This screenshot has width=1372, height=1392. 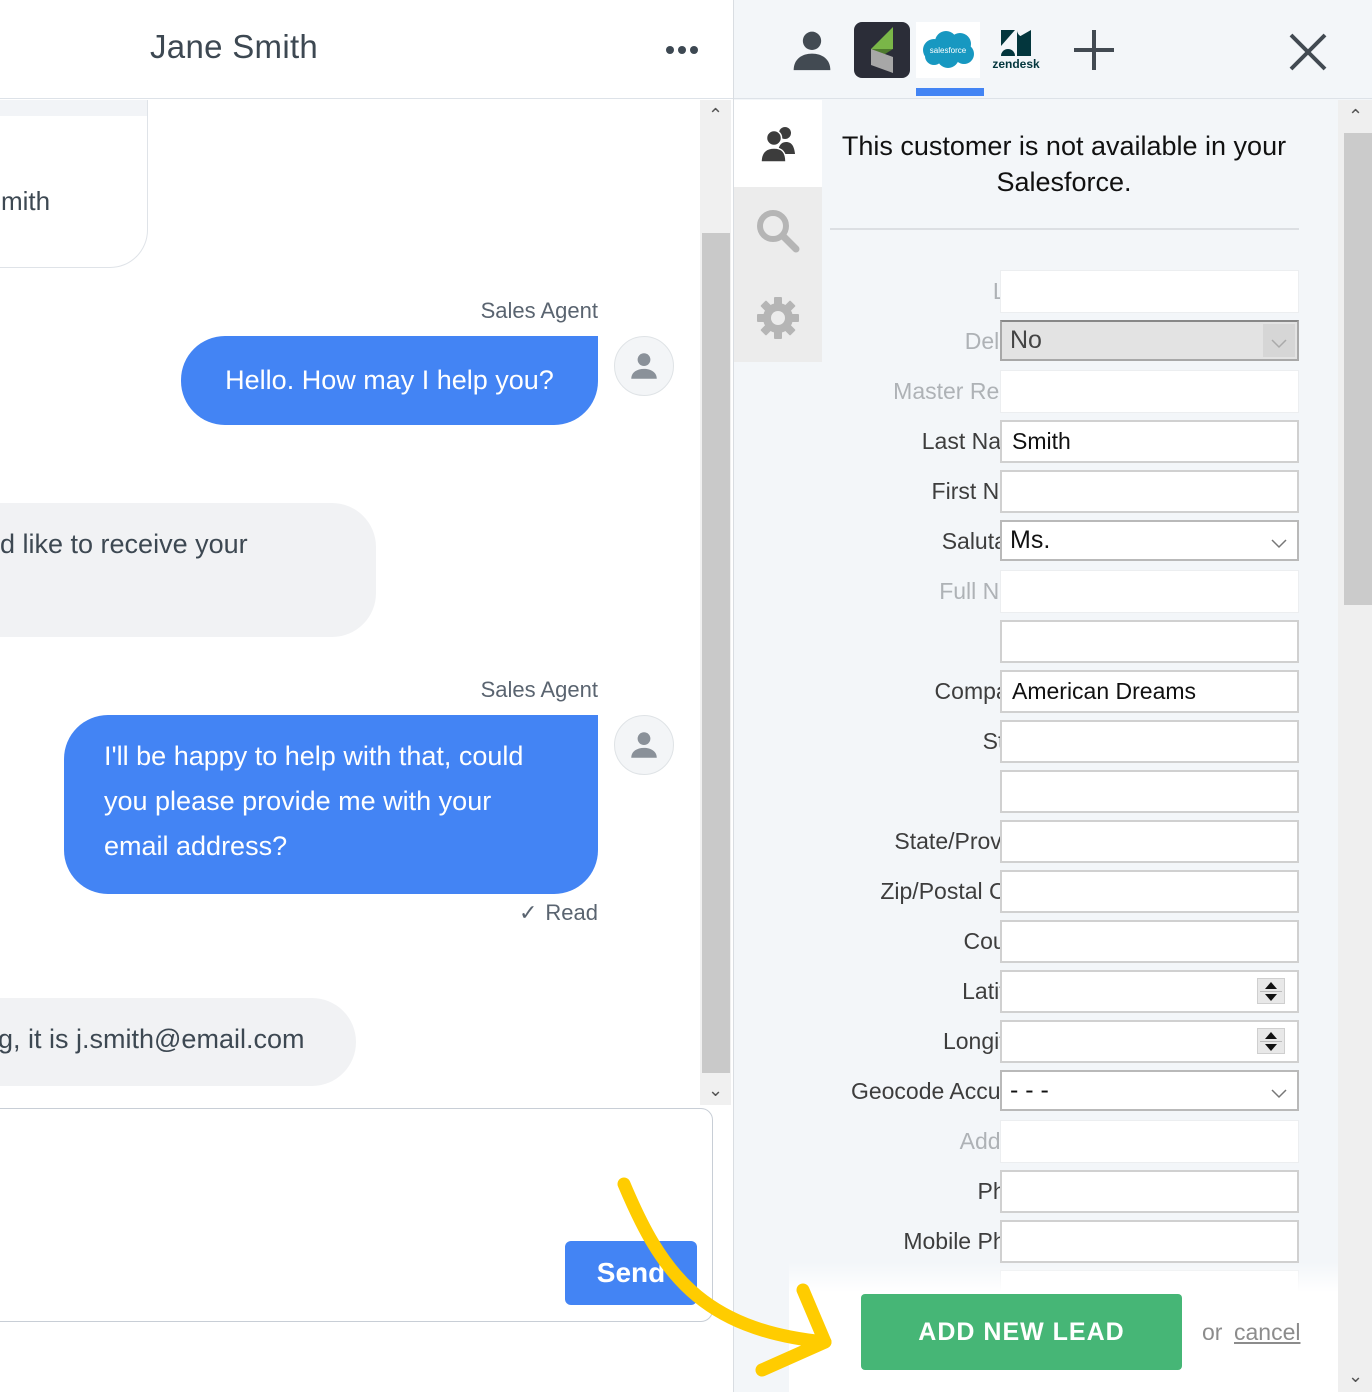 I want to click on form-row-full-name: Full Name, so click(x=1061, y=592).